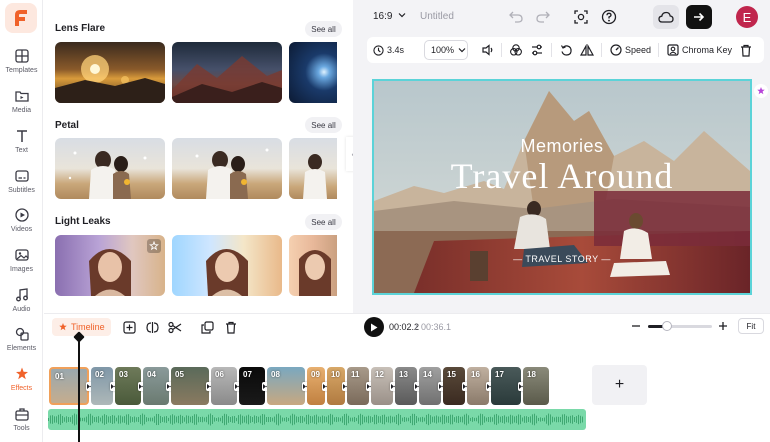  What do you see at coordinates (516, 17) in the screenshot?
I see `undo-button` at bounding box center [516, 17].